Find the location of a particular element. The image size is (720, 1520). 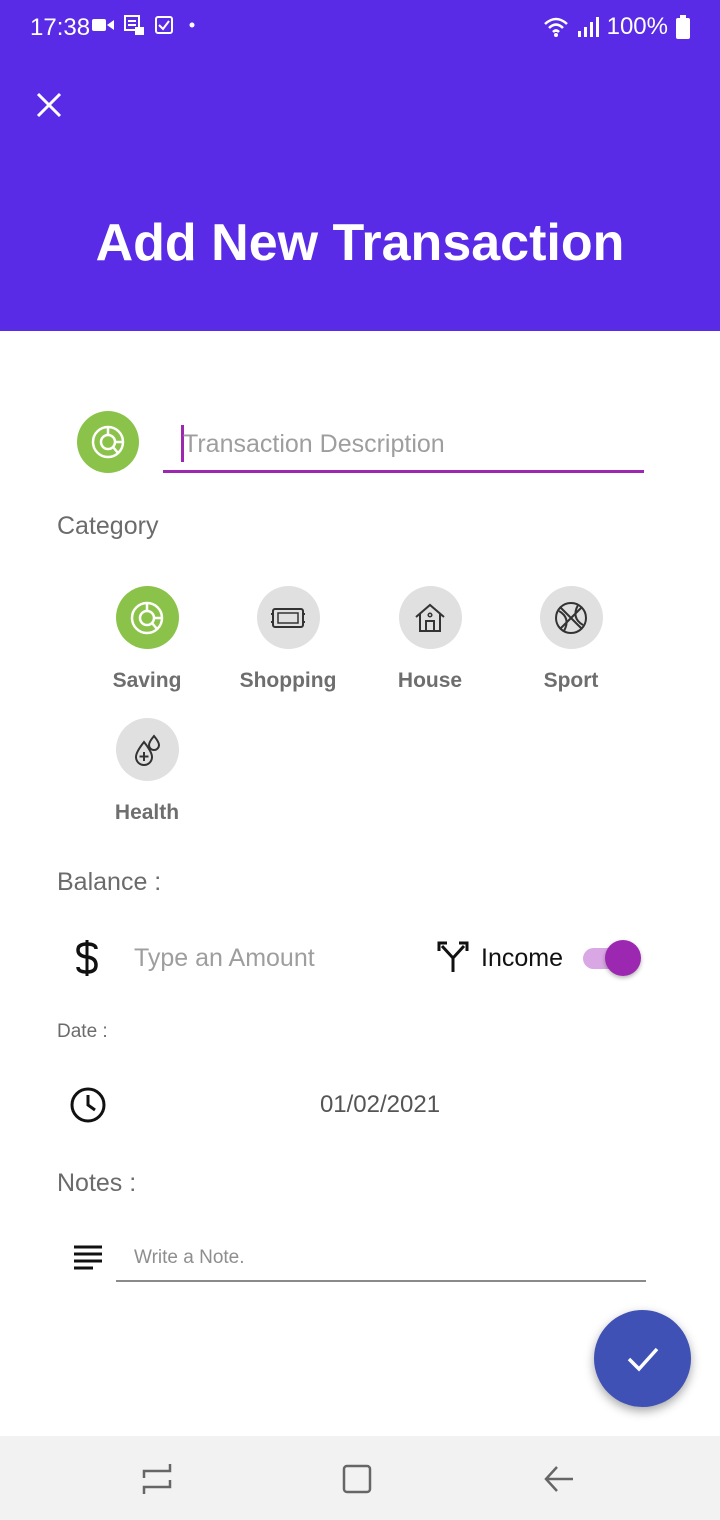

category-shopping: Shopping is located at coordinates (288, 640).